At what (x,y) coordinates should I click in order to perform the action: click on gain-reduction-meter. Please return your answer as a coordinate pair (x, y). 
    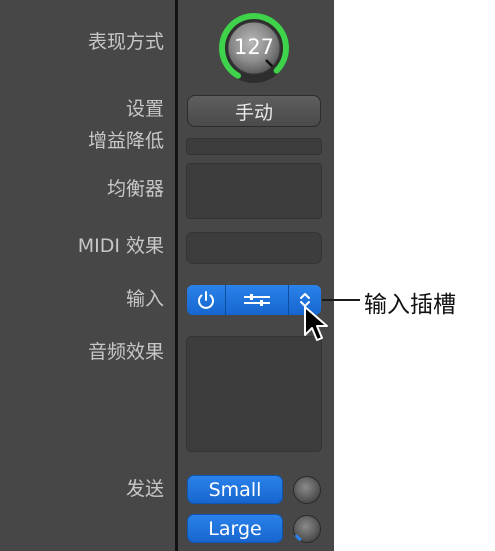
    Looking at the image, I should click on (254, 146).